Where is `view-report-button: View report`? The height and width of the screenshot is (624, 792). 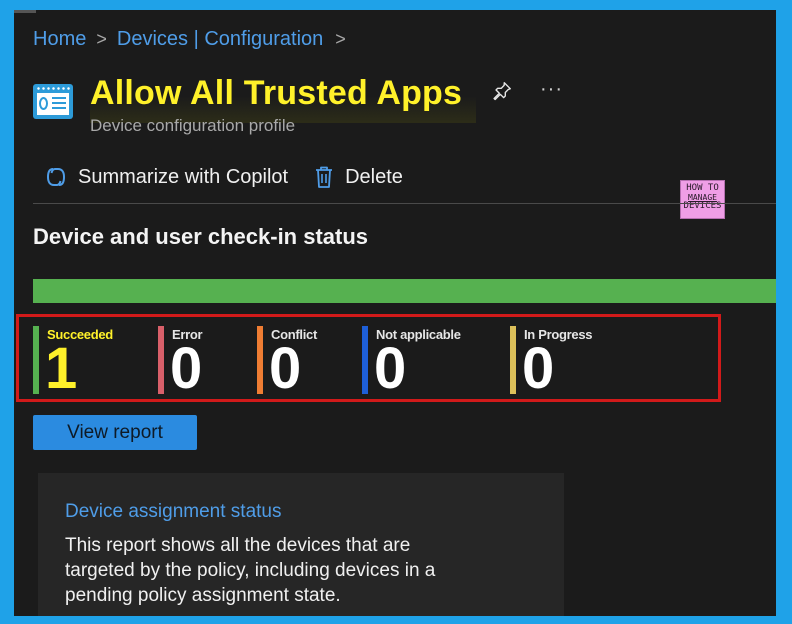
view-report-button: View report is located at coordinates (115, 432).